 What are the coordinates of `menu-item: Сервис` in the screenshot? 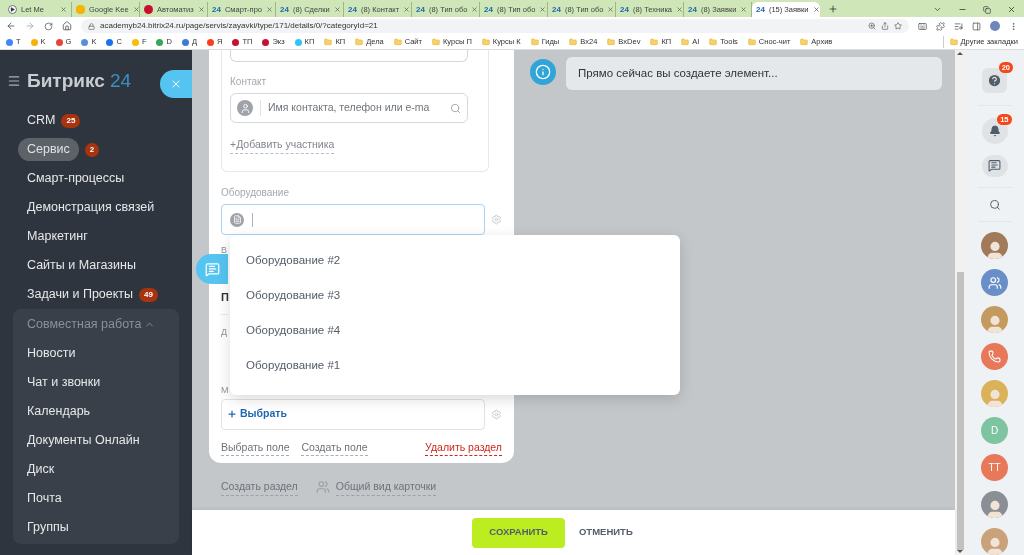 It's located at (48, 149).